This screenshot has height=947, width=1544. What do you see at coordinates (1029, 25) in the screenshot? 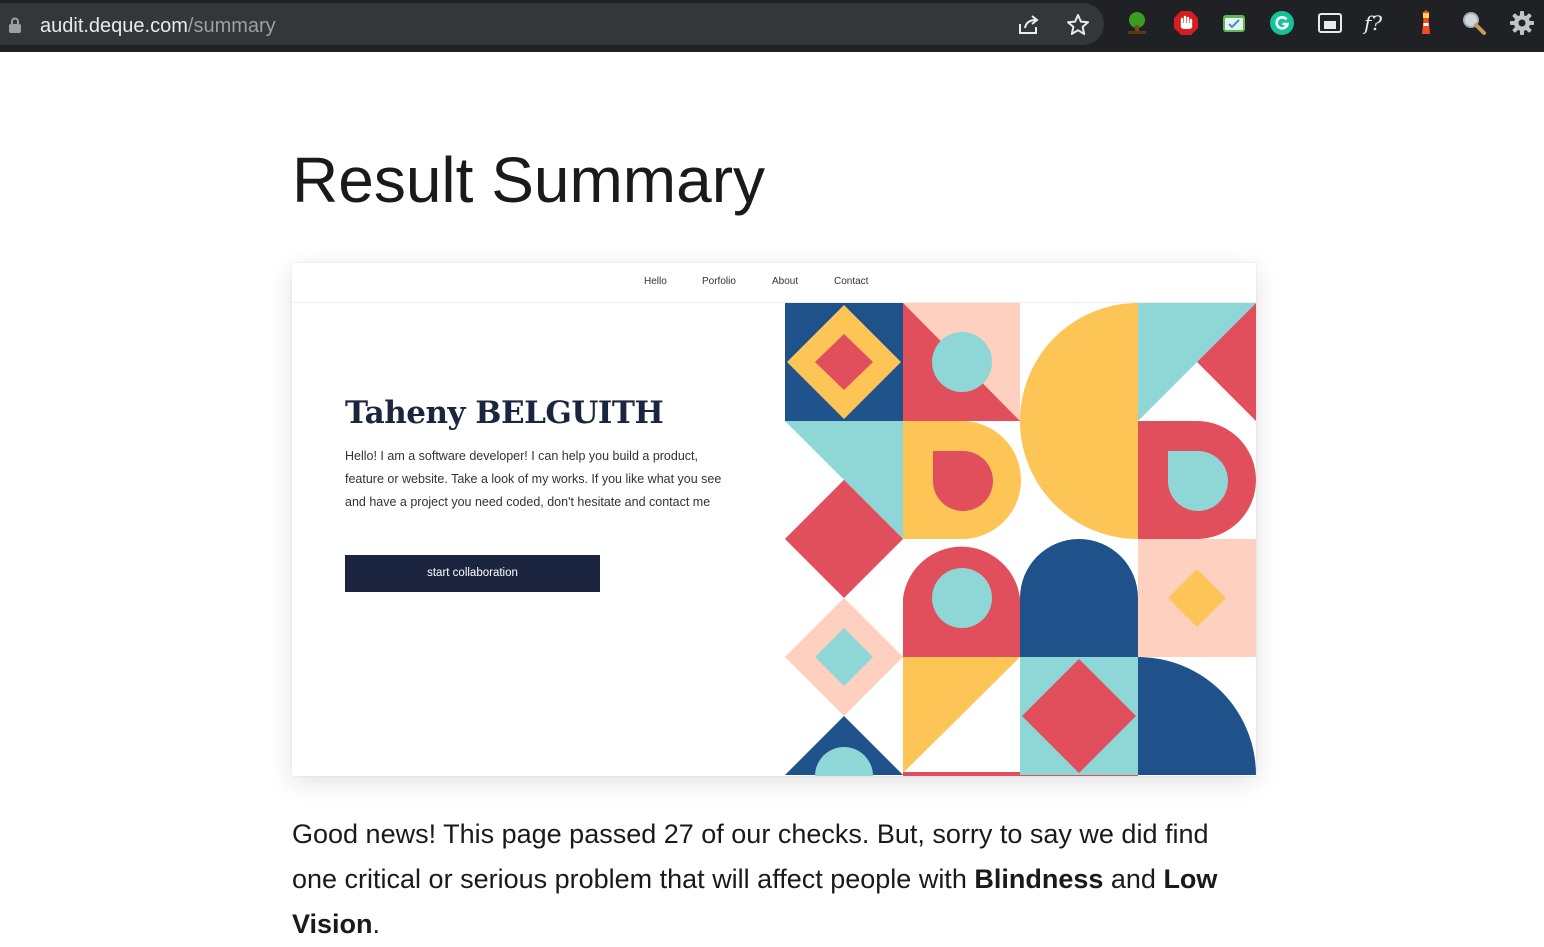
I see `share-icon` at bounding box center [1029, 25].